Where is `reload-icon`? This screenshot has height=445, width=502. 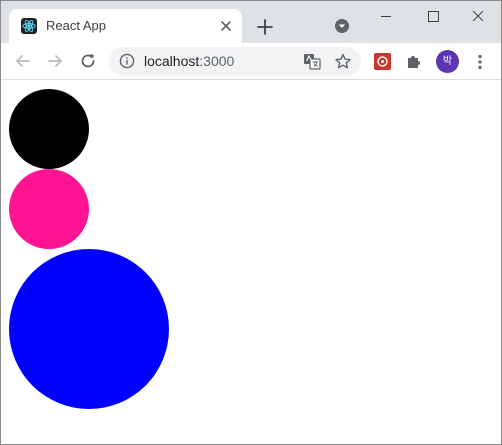 reload-icon is located at coordinates (88, 61).